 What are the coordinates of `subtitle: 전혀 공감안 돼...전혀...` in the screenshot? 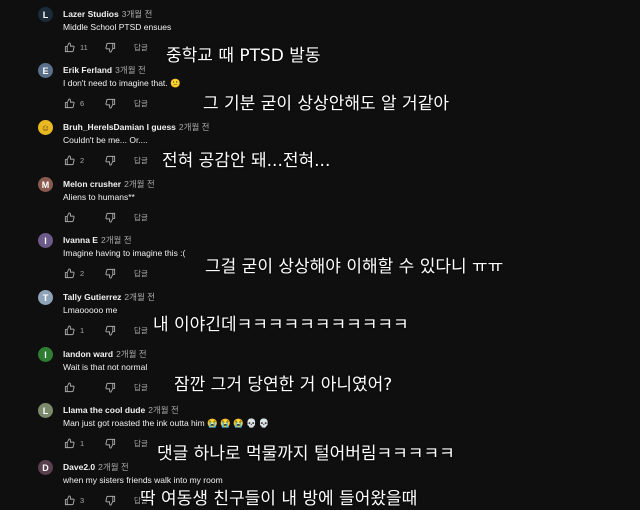 It's located at (246, 161).